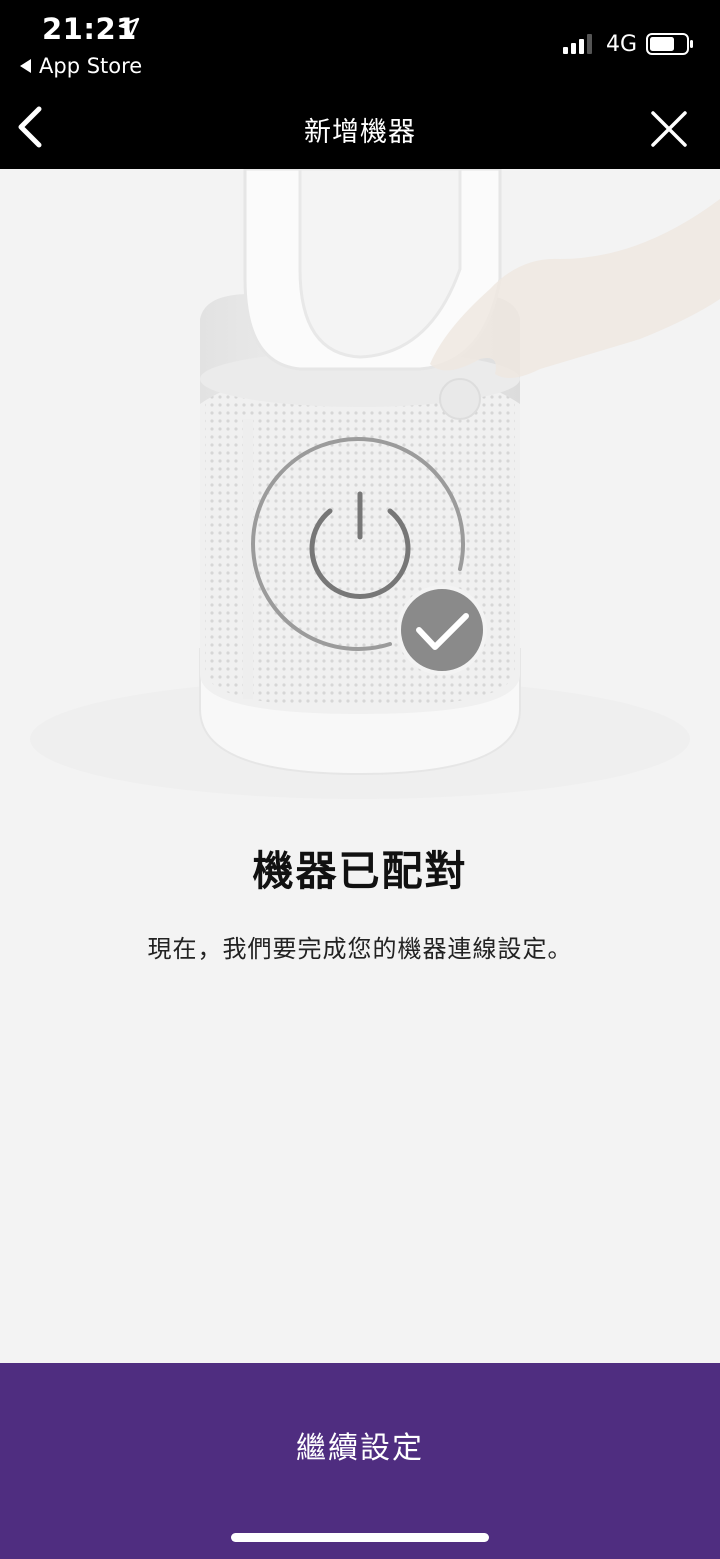  I want to click on network-label: 4G, so click(622, 44).